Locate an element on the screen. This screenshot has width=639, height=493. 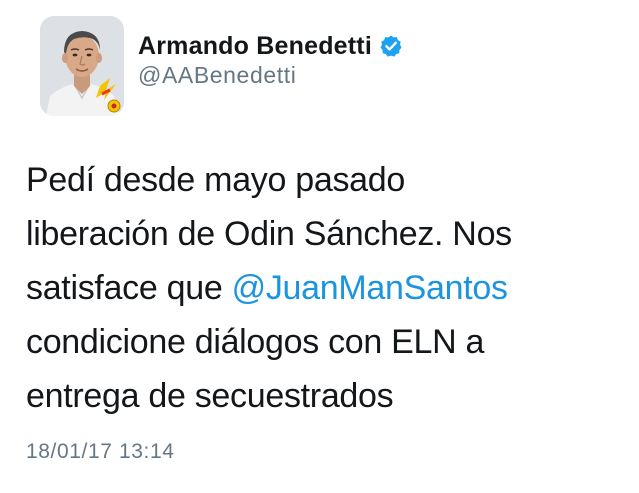
tweet-text-line: liberación de Odin Sánchez. Nos is located at coordinates (326, 234).